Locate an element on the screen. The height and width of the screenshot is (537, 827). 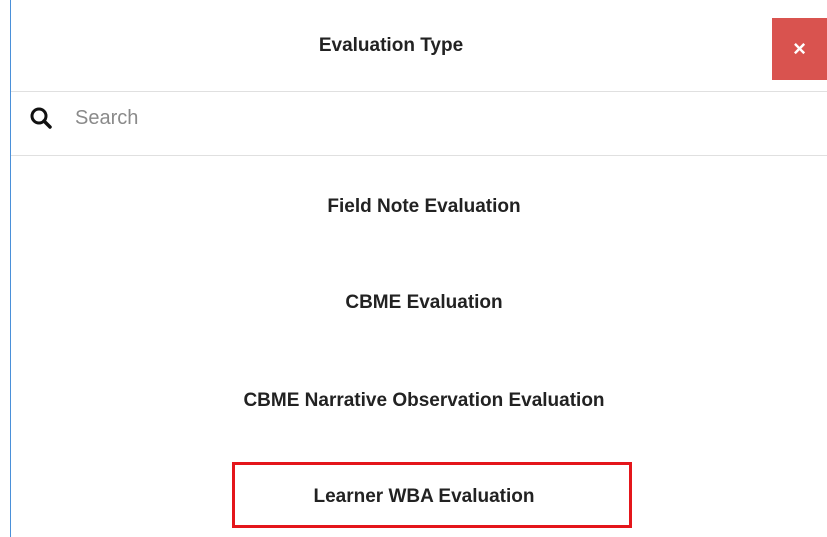
search-row is located at coordinates (419, 124).